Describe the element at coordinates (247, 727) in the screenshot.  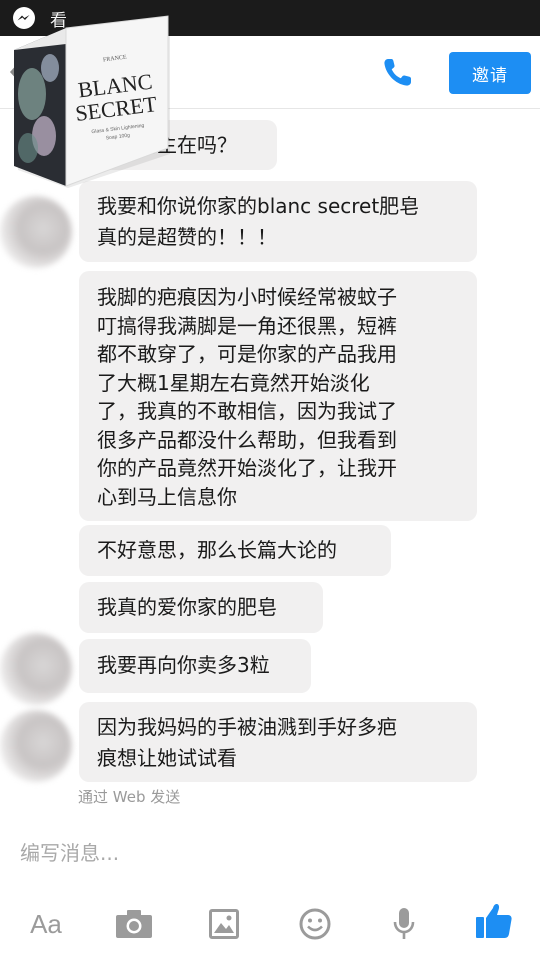
I see `message-line: 因为我妈妈的手被油溅到手好多疤` at that location.